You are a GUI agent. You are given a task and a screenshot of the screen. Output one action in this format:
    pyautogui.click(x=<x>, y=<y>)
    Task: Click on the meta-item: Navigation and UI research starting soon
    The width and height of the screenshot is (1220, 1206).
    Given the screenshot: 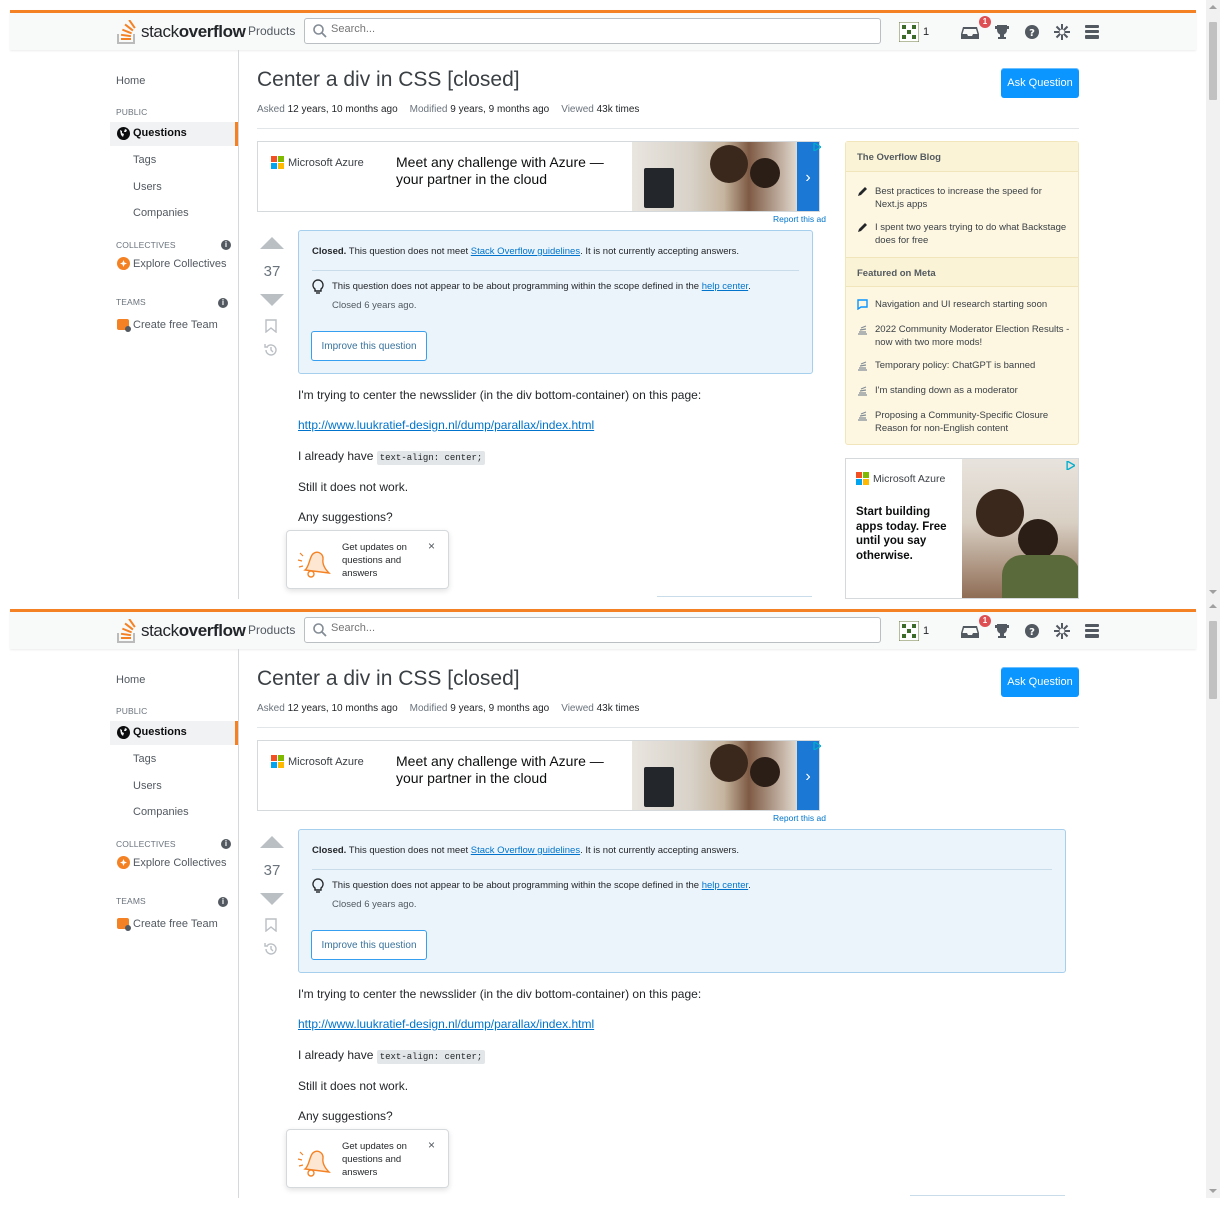 What is the action you would take?
    pyautogui.click(x=964, y=304)
    